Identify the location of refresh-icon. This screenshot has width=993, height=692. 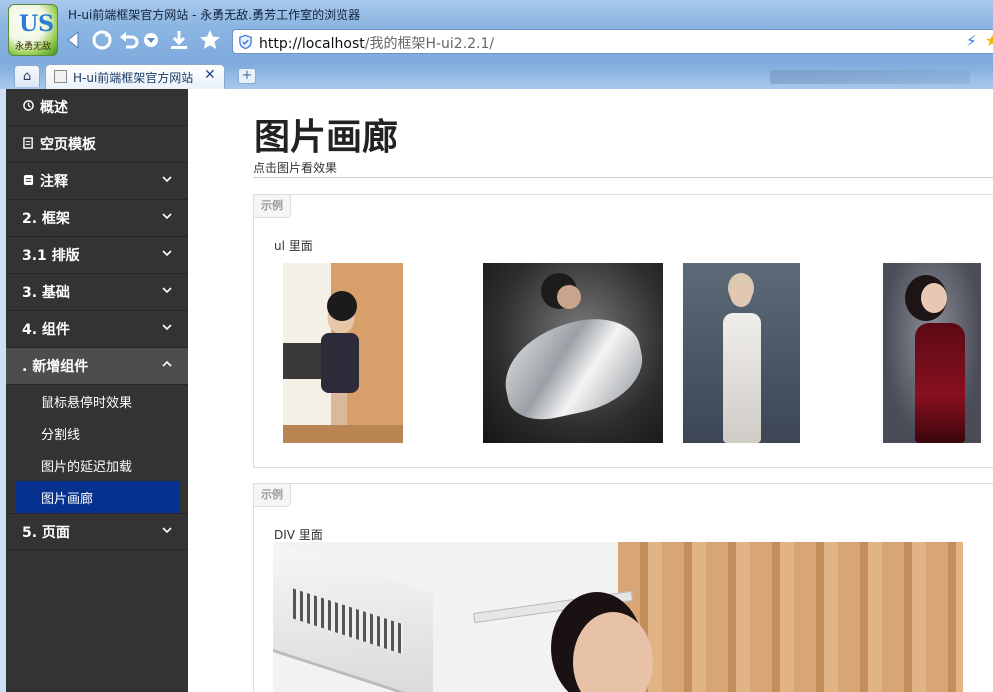
(102, 40).